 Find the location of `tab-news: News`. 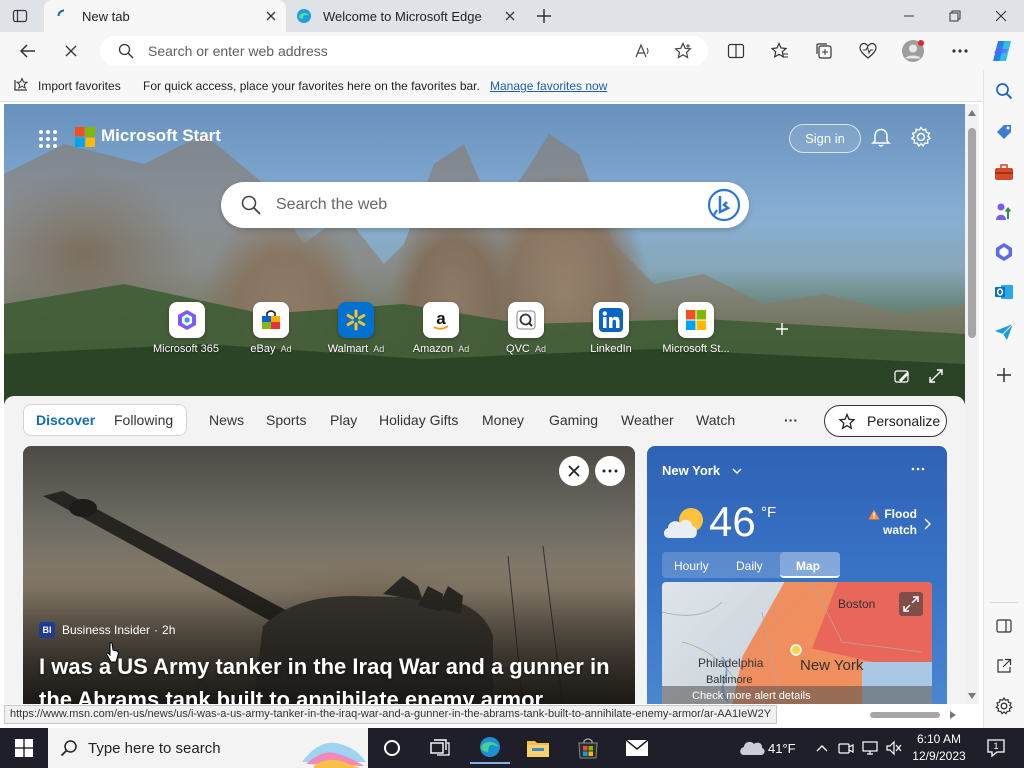

tab-news: News is located at coordinates (226, 420).